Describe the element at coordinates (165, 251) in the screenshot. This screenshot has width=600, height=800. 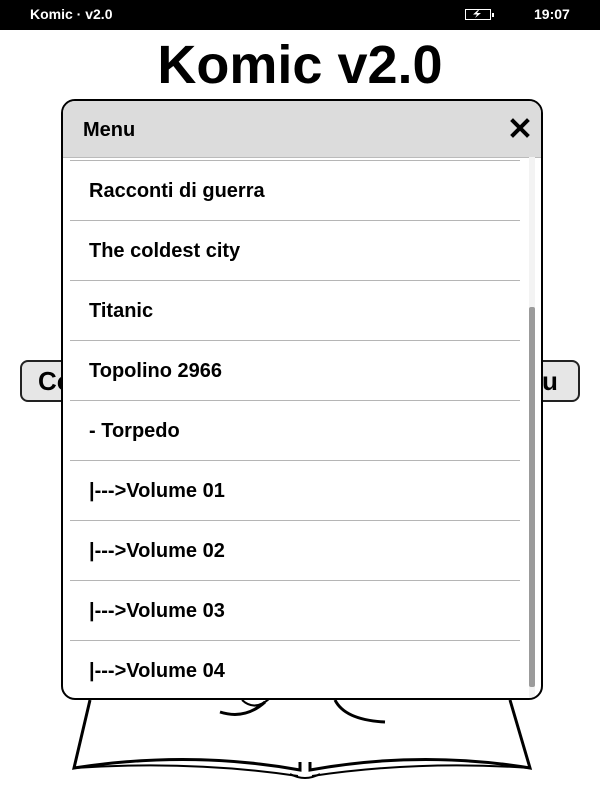
I see `menu-item-label: The coldest city` at that location.